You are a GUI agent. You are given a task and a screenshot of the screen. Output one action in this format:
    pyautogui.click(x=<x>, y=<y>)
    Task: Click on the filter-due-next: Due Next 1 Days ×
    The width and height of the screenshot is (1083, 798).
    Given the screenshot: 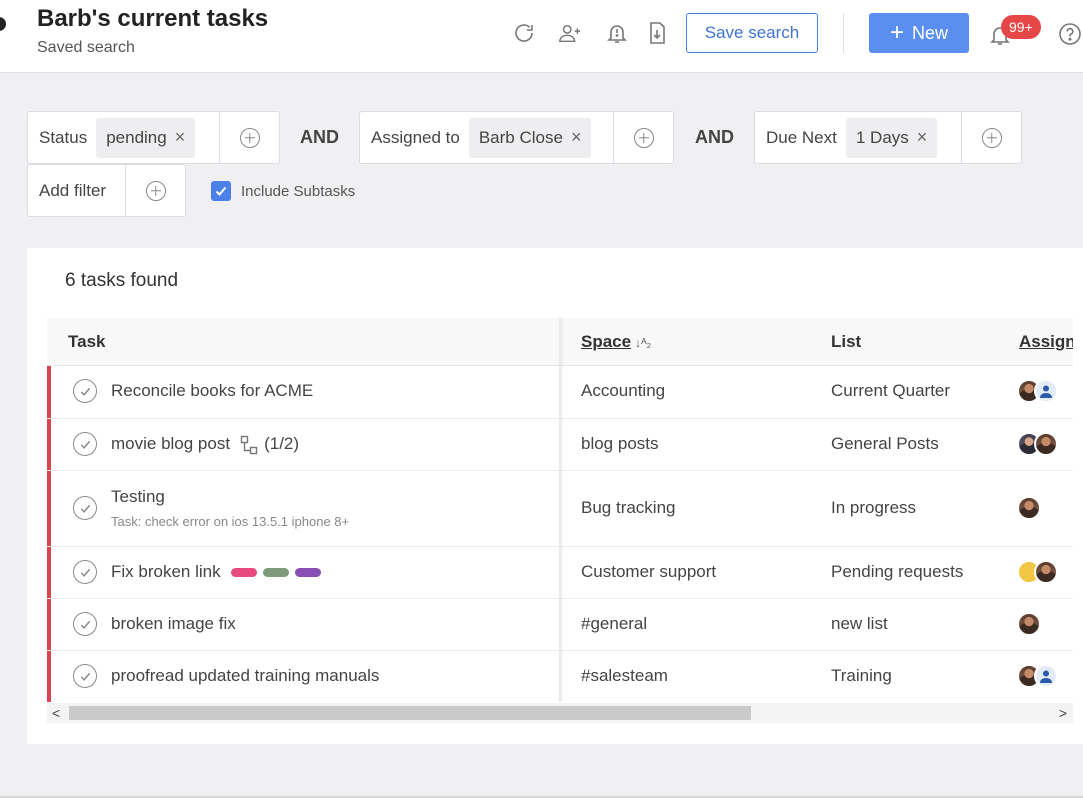 What is the action you would take?
    pyautogui.click(x=888, y=137)
    